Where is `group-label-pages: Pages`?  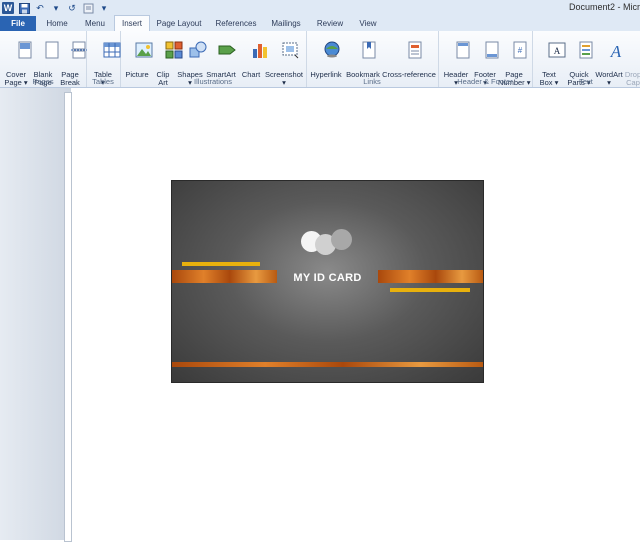 group-label-pages: Pages is located at coordinates (43, 81).